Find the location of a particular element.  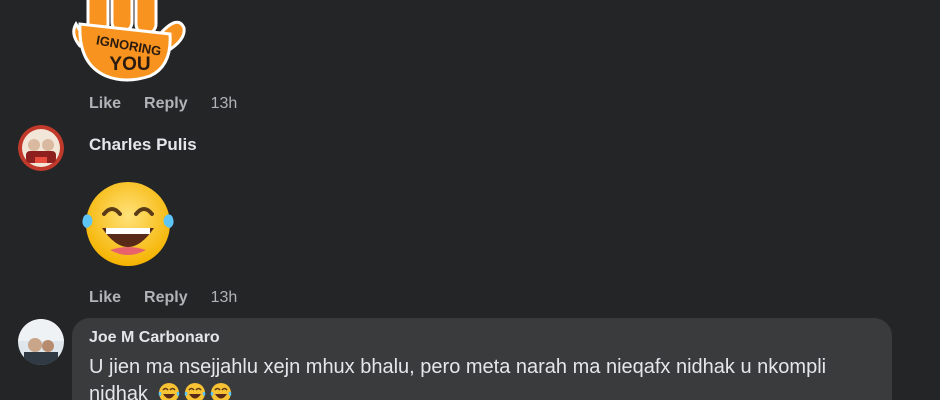

ignoring-you-hand-sticker: IGNORING YOU is located at coordinates (129, 41).